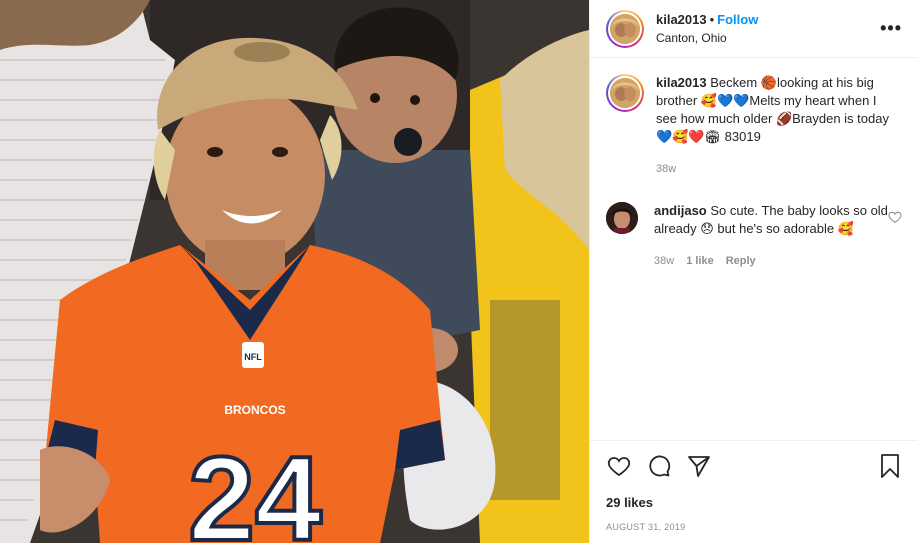  What do you see at coordinates (754, 502) in the screenshot?
I see `likes-count: 29 likes` at bounding box center [754, 502].